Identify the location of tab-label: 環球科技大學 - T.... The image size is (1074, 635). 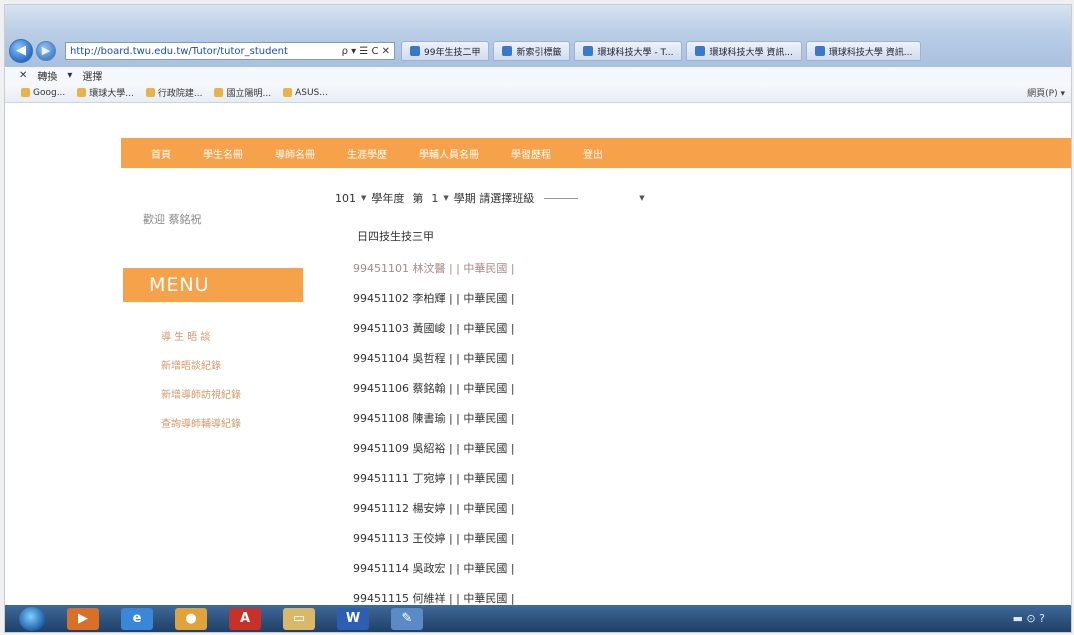
(635, 52).